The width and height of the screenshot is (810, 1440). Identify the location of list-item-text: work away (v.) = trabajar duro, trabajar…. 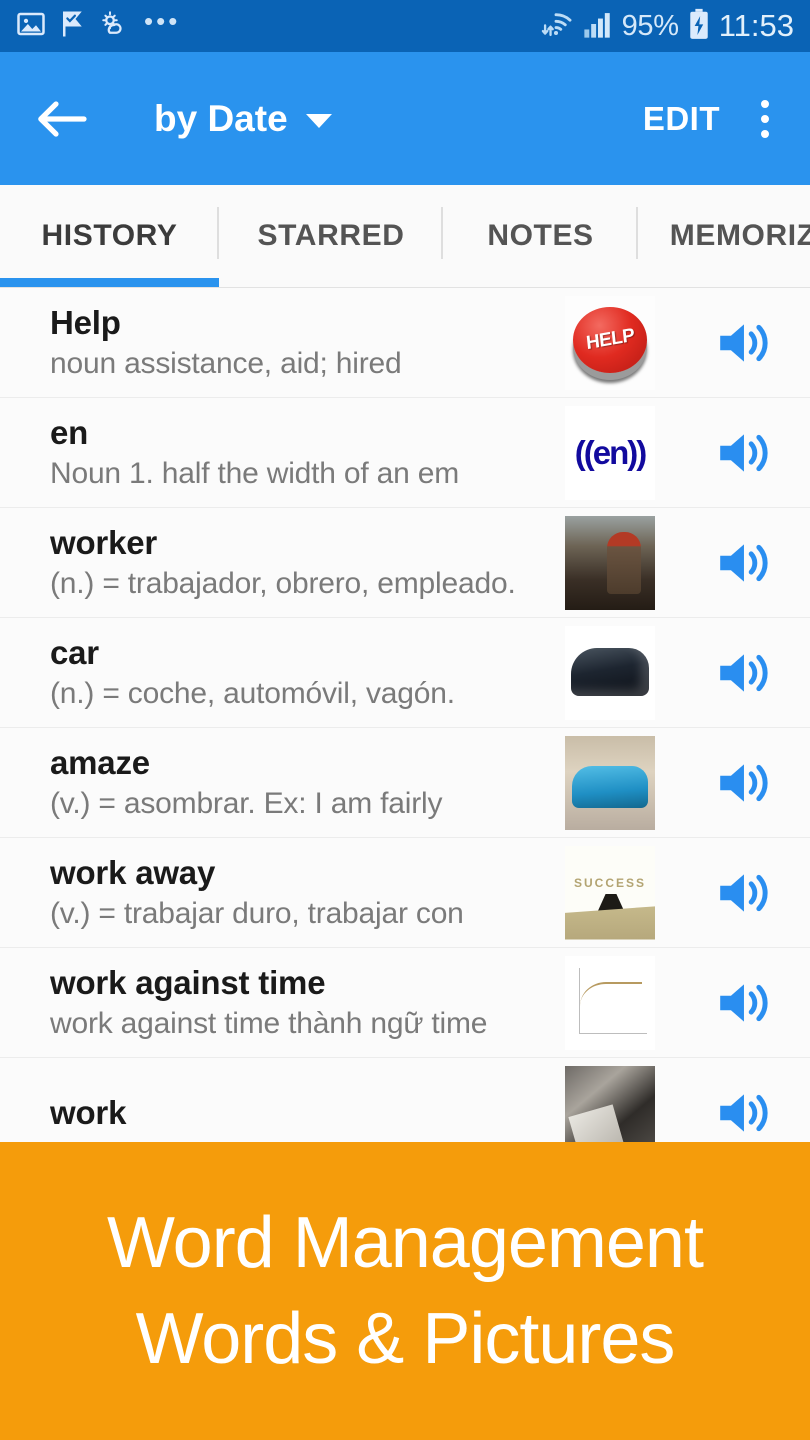
(270, 893).